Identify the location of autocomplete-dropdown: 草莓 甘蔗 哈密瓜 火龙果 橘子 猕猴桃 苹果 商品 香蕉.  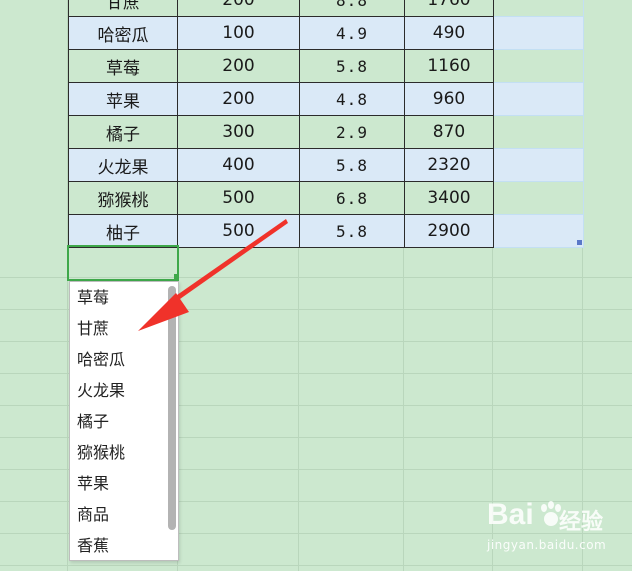
(124, 421).